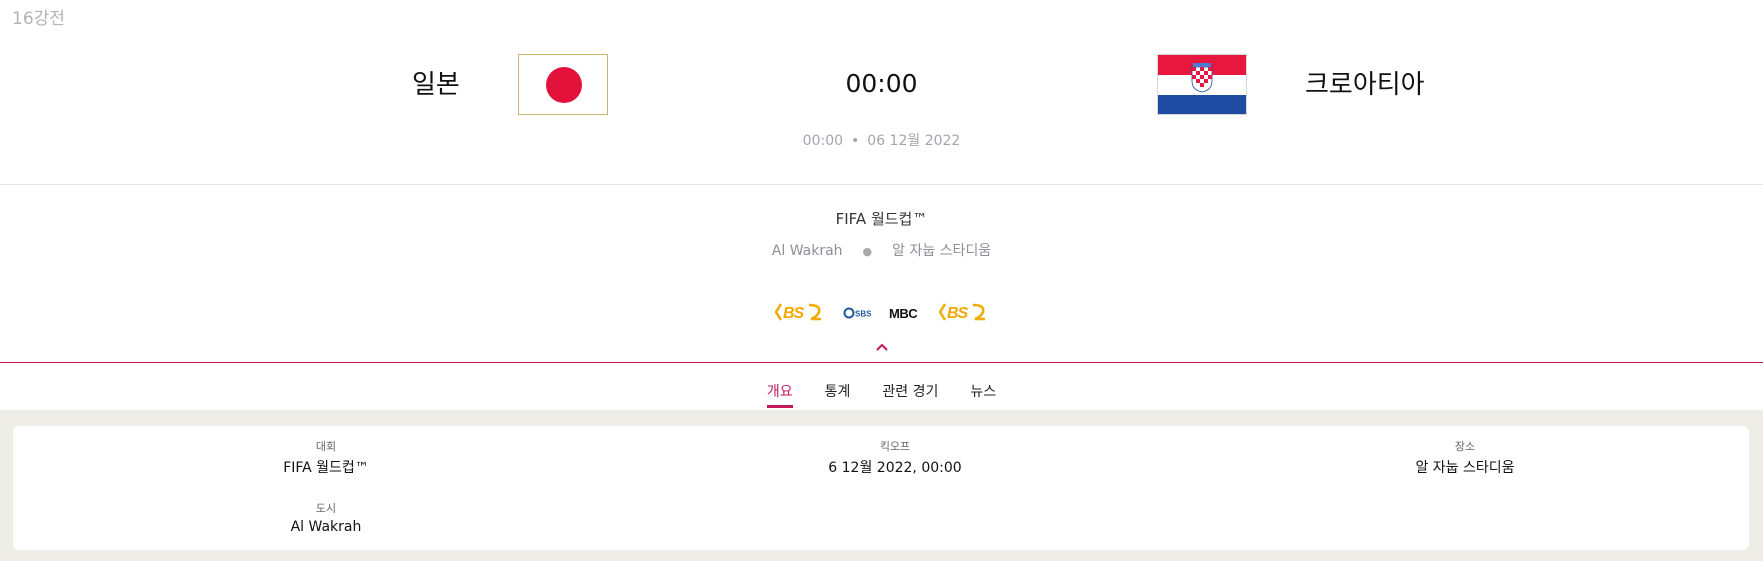 The image size is (1763, 561). What do you see at coordinates (838, 386) in the screenshot?
I see `tab-stats: 통계` at bounding box center [838, 386].